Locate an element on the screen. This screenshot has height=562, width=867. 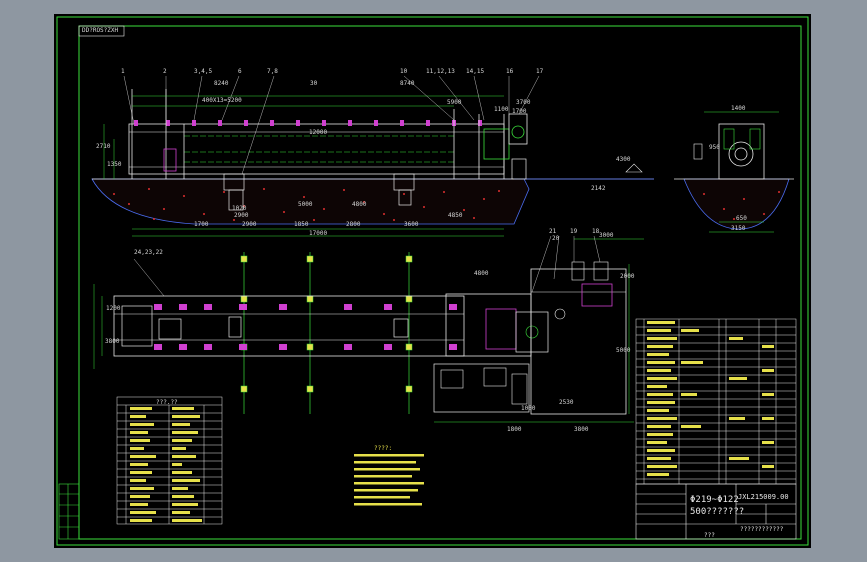
dim-label: 3700 is located at coordinates (523, 102).